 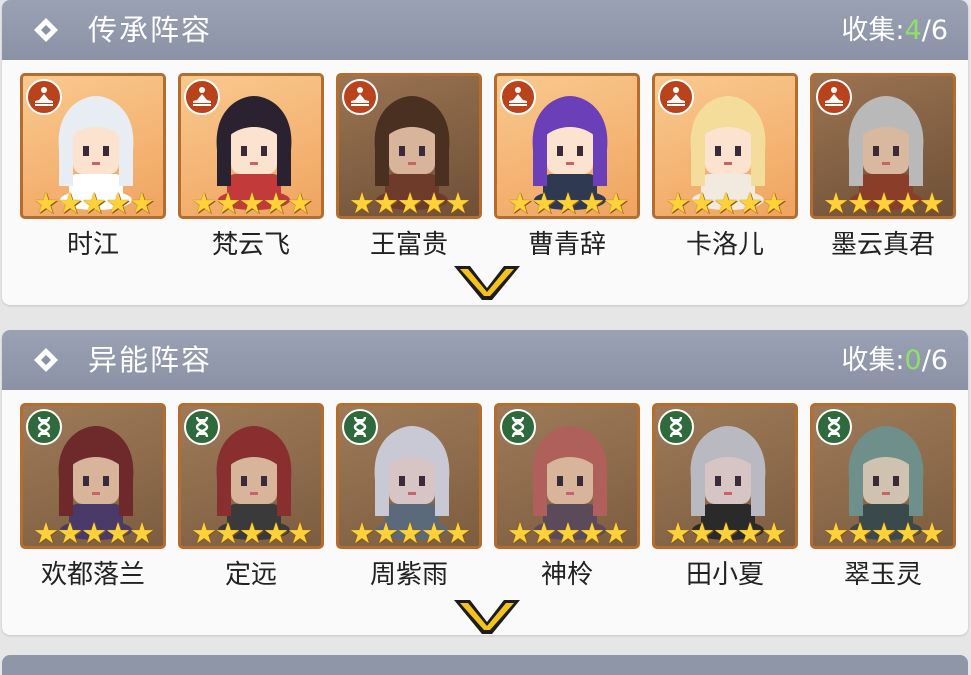 What do you see at coordinates (485, 665) in the screenshot?
I see `next-section-header` at bounding box center [485, 665].